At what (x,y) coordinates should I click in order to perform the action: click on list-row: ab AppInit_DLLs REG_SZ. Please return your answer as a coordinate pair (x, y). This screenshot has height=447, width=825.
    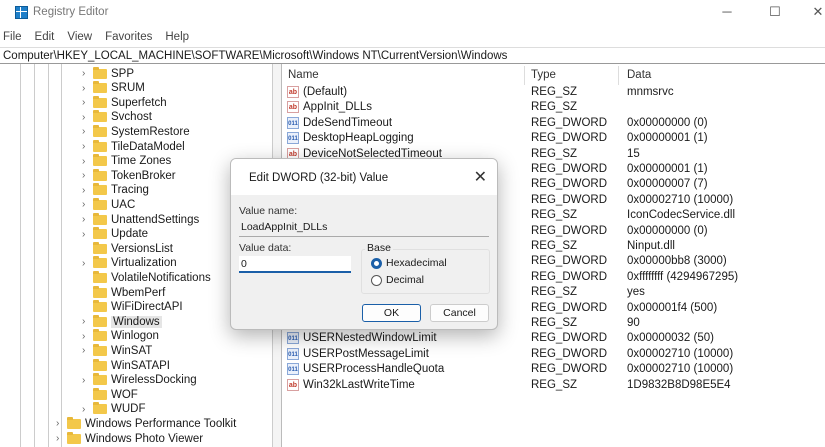
    Looking at the image, I should click on (554, 108).